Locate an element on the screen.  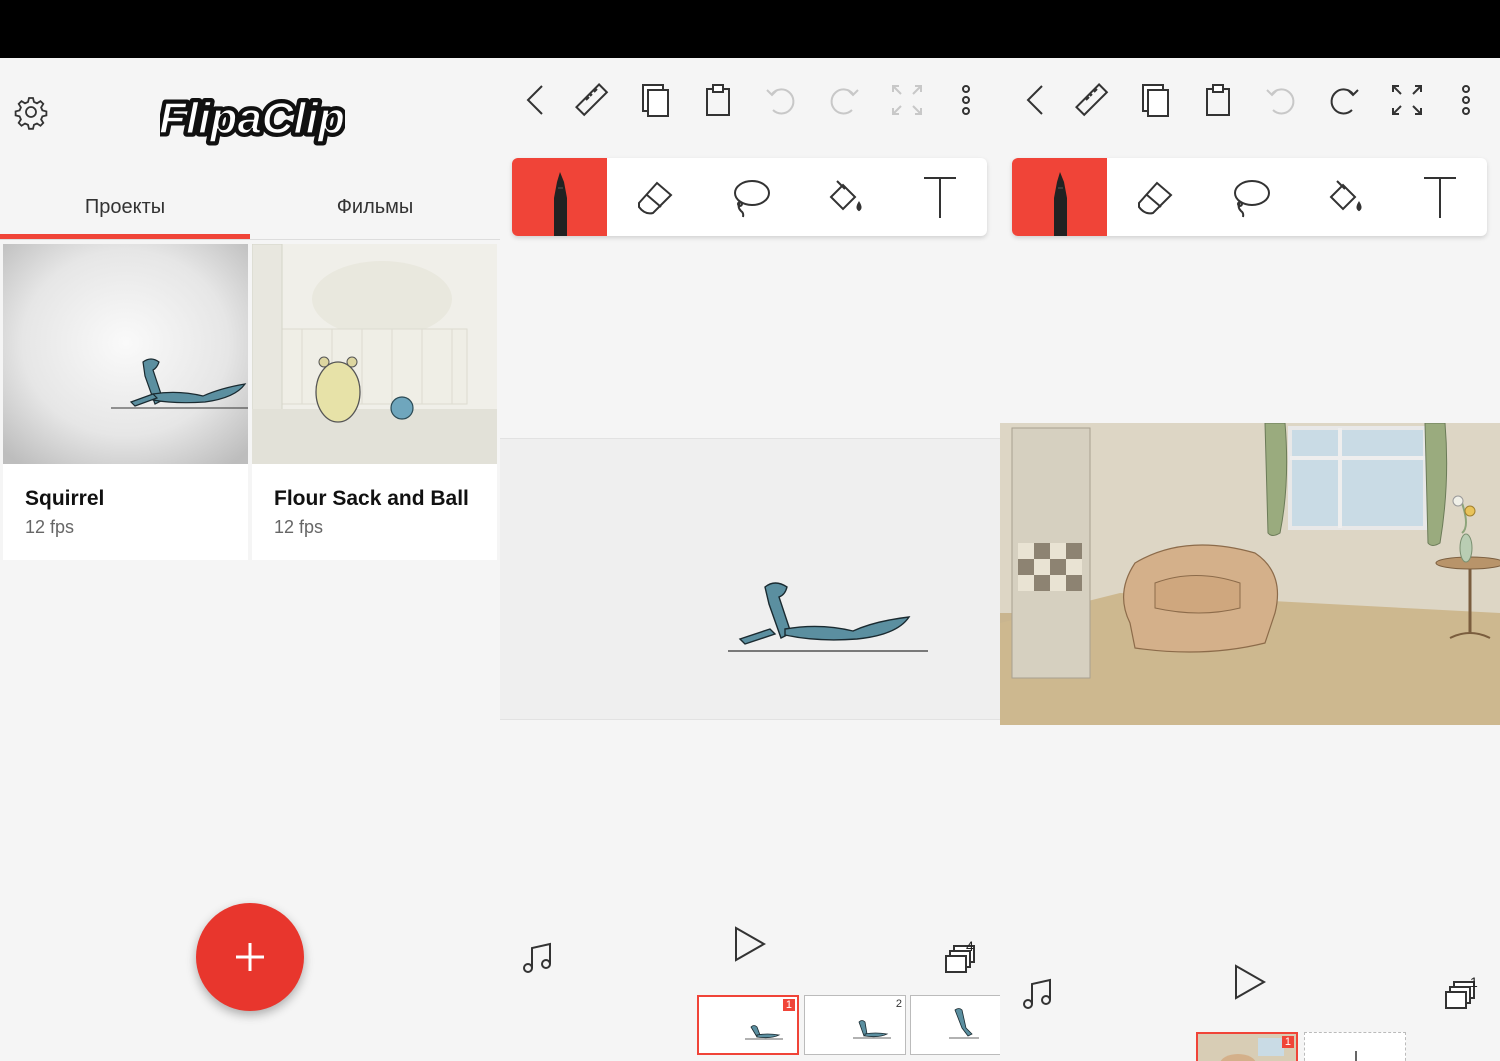
frame-thumbnail: 2 is located at coordinates (855, 1025).